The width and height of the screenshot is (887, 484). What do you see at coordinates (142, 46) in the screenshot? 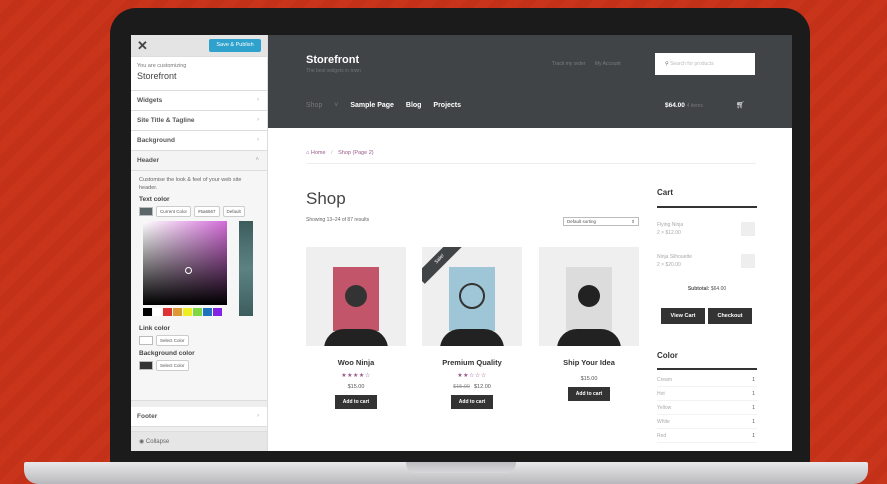
I see `close-icon: ✕` at bounding box center [142, 46].